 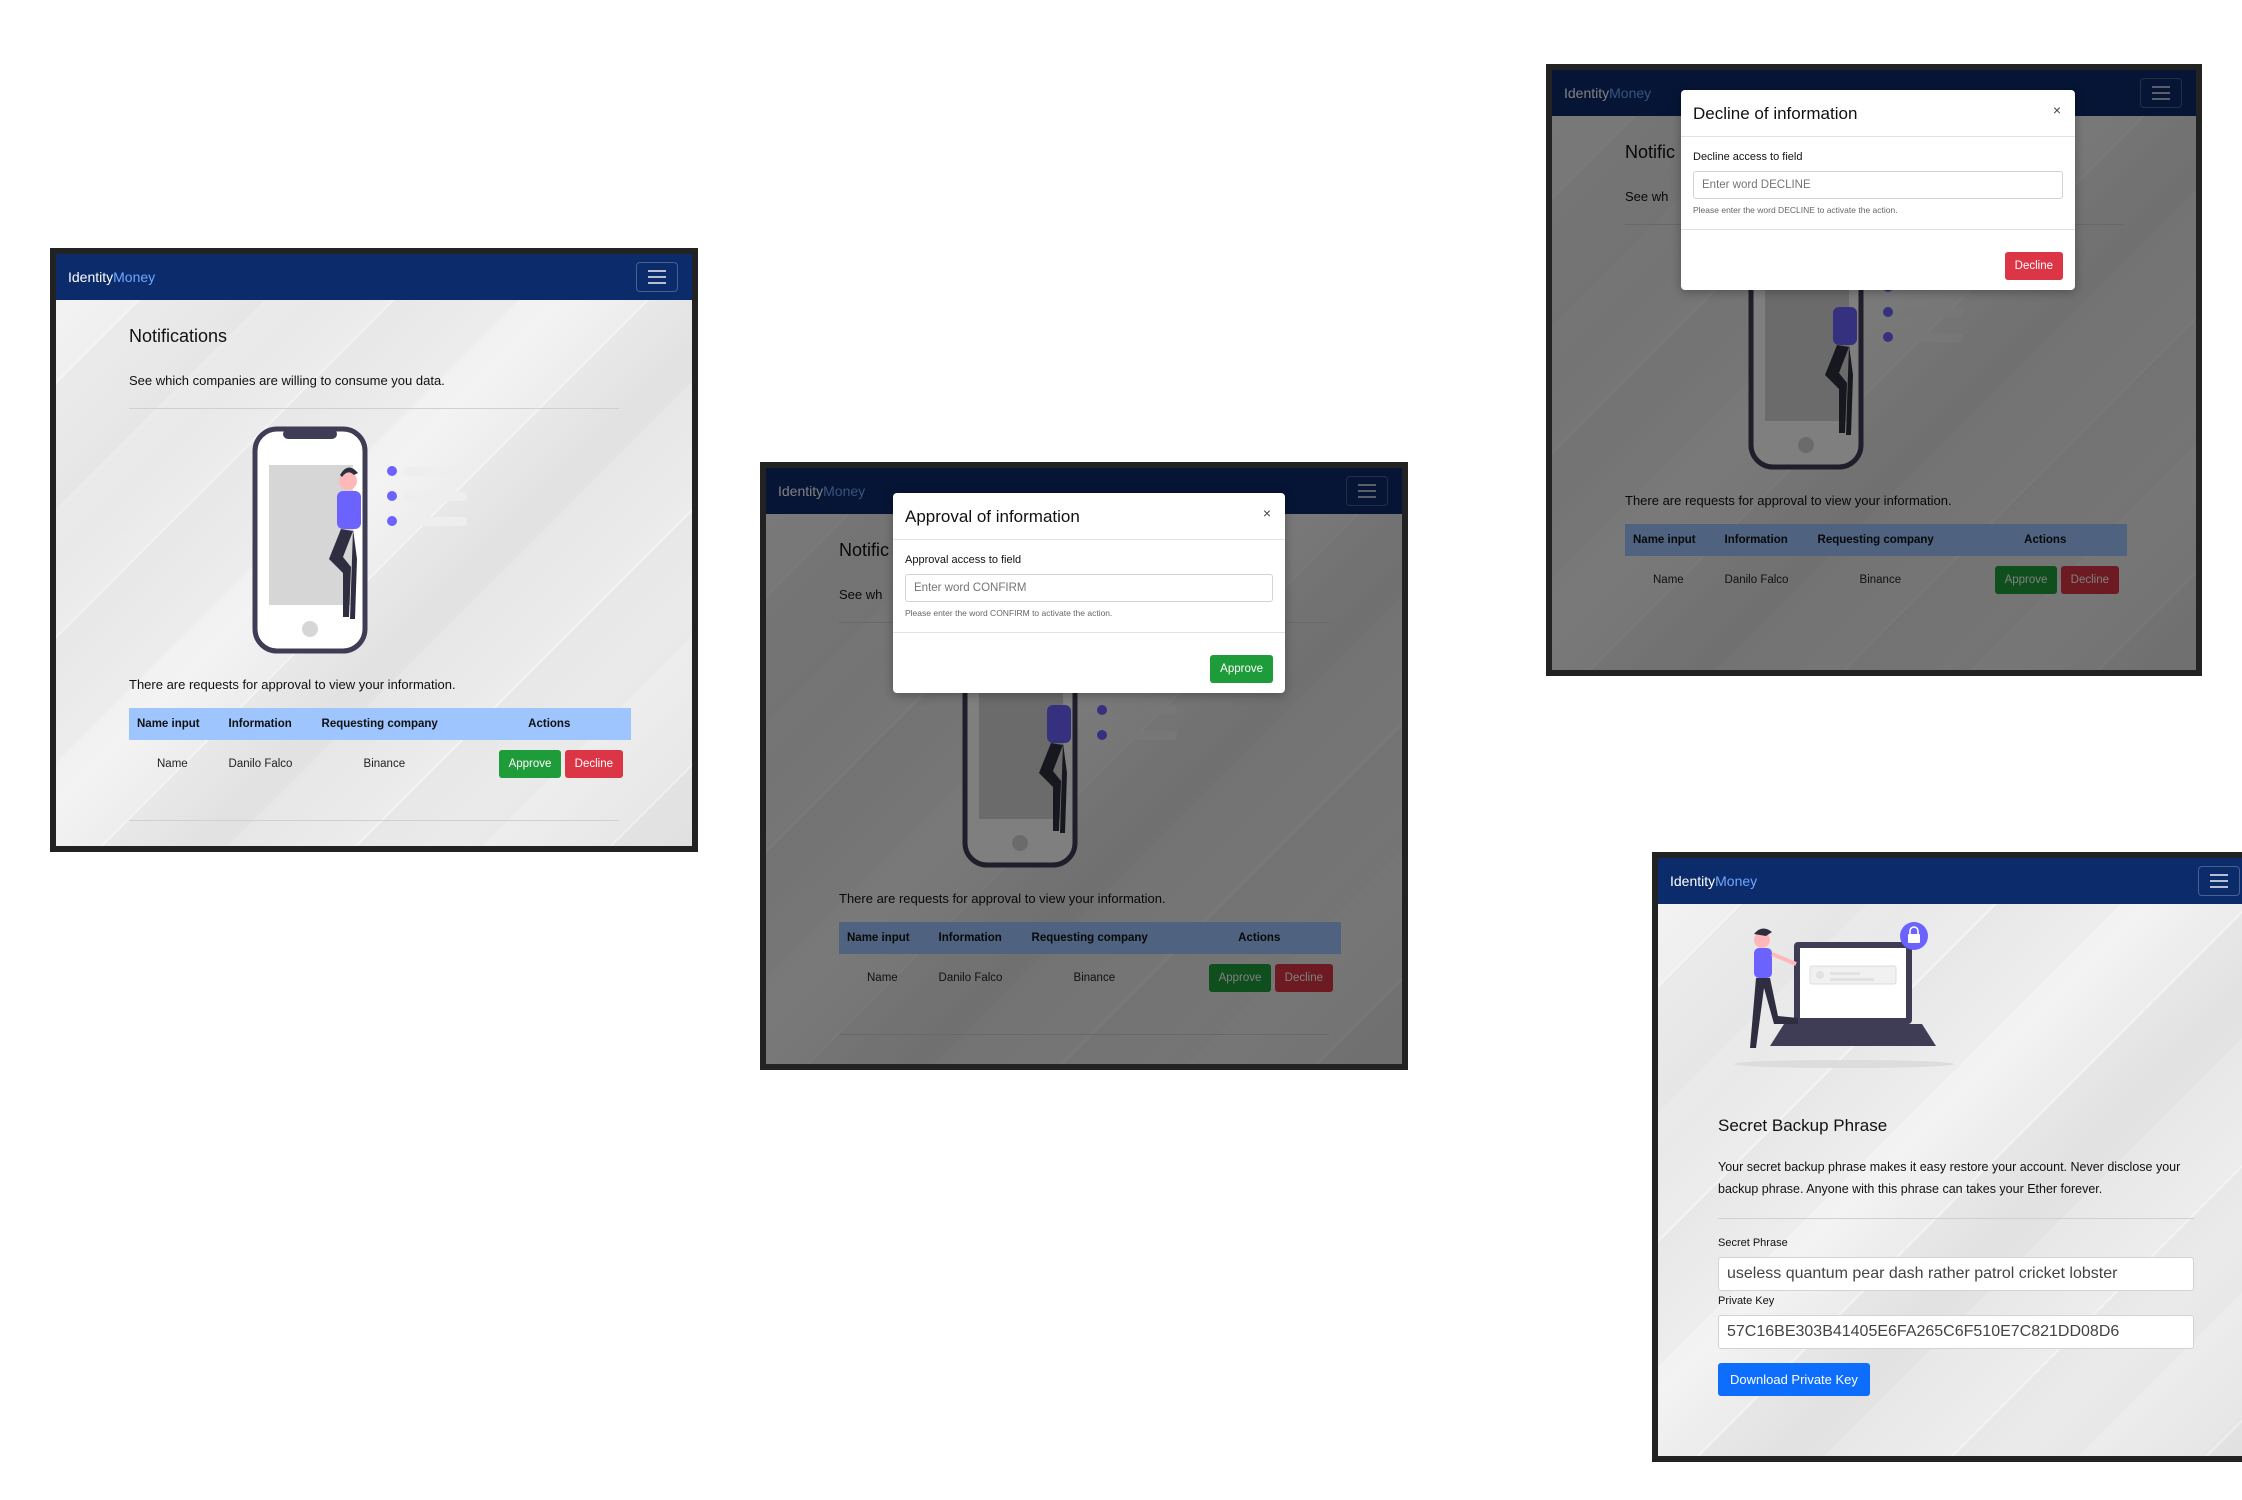 I want to click on col-information: Information, so click(x=267, y=724).